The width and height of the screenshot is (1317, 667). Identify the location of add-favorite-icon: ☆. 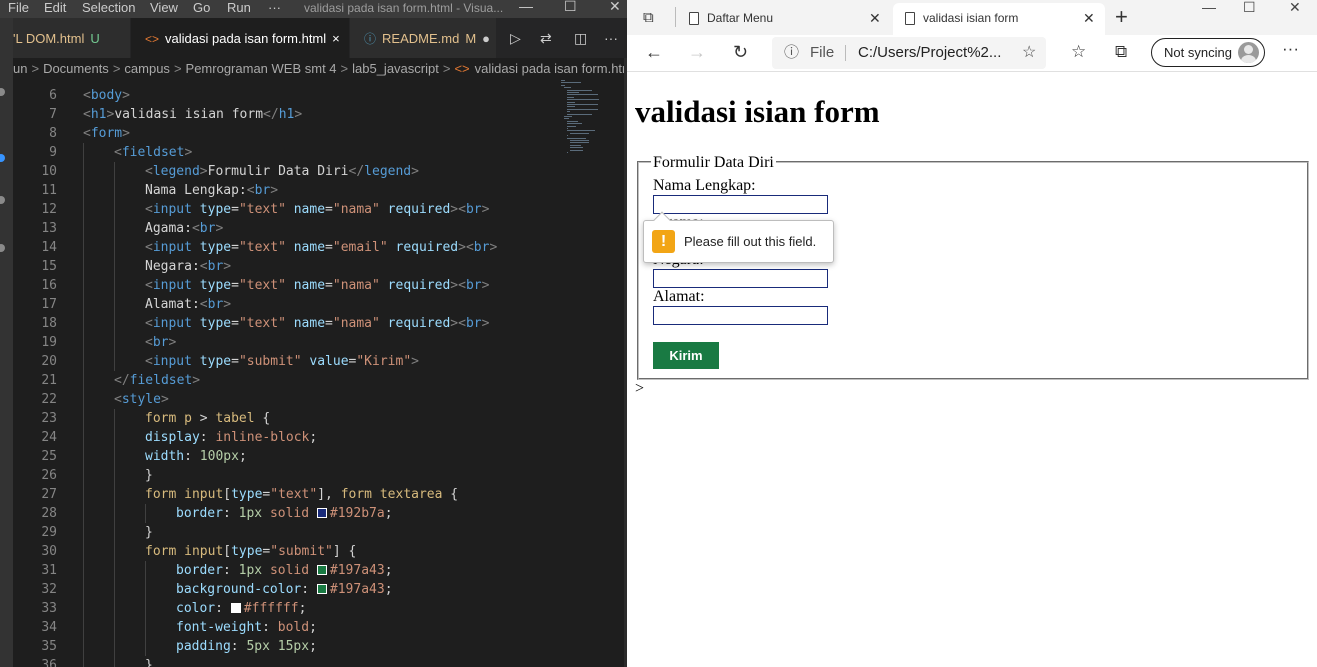
(1029, 53).